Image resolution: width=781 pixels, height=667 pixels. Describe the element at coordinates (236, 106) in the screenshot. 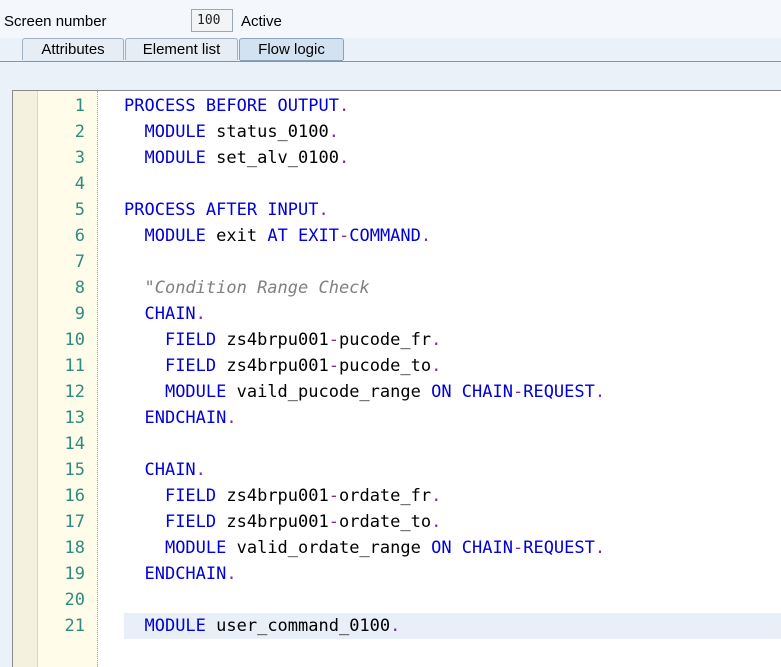

I see `code-text: PROCESS BEFORE OUTPUT.` at that location.